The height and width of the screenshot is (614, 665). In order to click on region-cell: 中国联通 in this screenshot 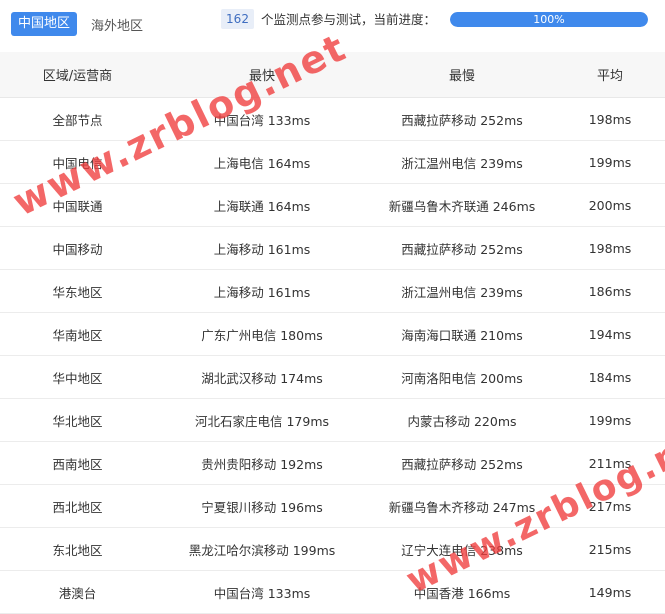, I will do `click(77, 205)`.